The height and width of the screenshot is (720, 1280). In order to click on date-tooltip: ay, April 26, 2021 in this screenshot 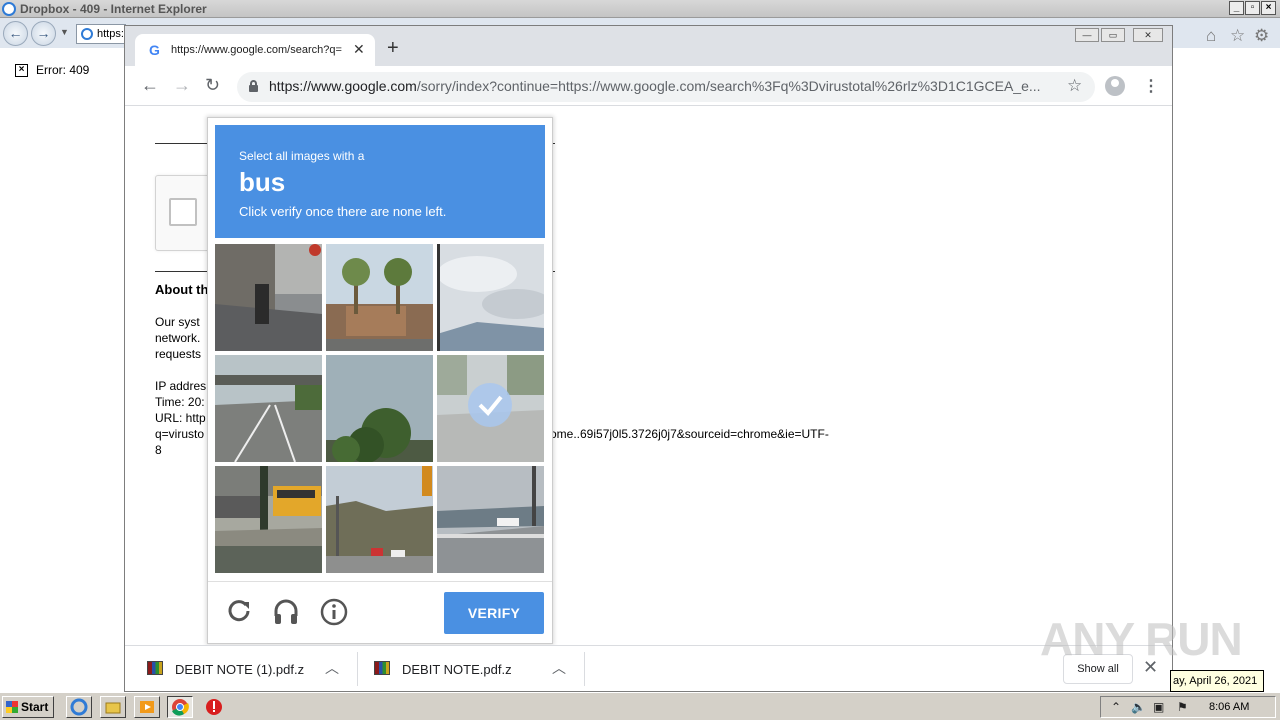, I will do `click(1217, 681)`.